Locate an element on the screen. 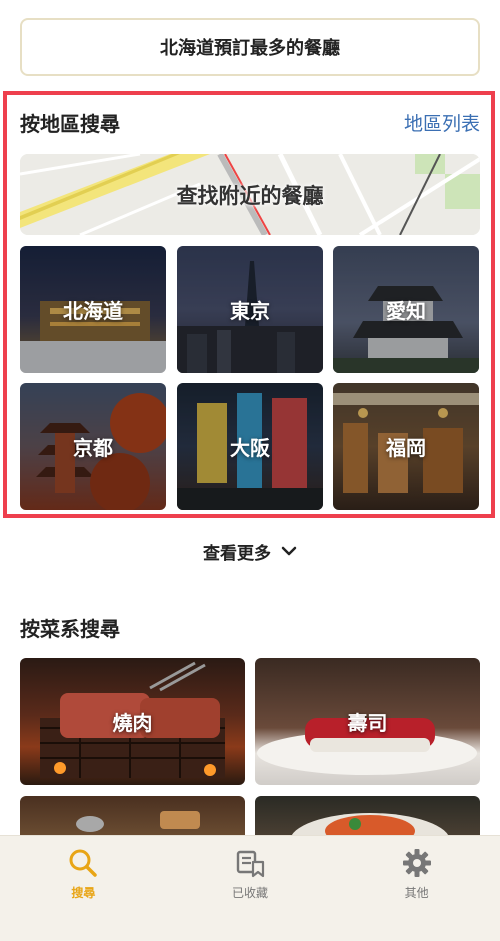 The width and height of the screenshot is (500, 941). region-label-hokkaido: 北海道 is located at coordinates (93, 311).